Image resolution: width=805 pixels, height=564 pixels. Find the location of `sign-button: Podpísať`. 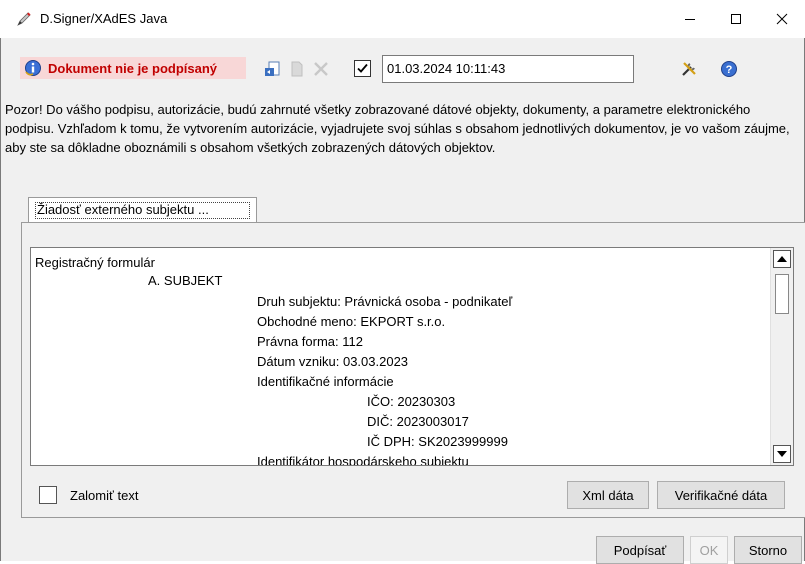

sign-button: Podpísať is located at coordinates (640, 550).